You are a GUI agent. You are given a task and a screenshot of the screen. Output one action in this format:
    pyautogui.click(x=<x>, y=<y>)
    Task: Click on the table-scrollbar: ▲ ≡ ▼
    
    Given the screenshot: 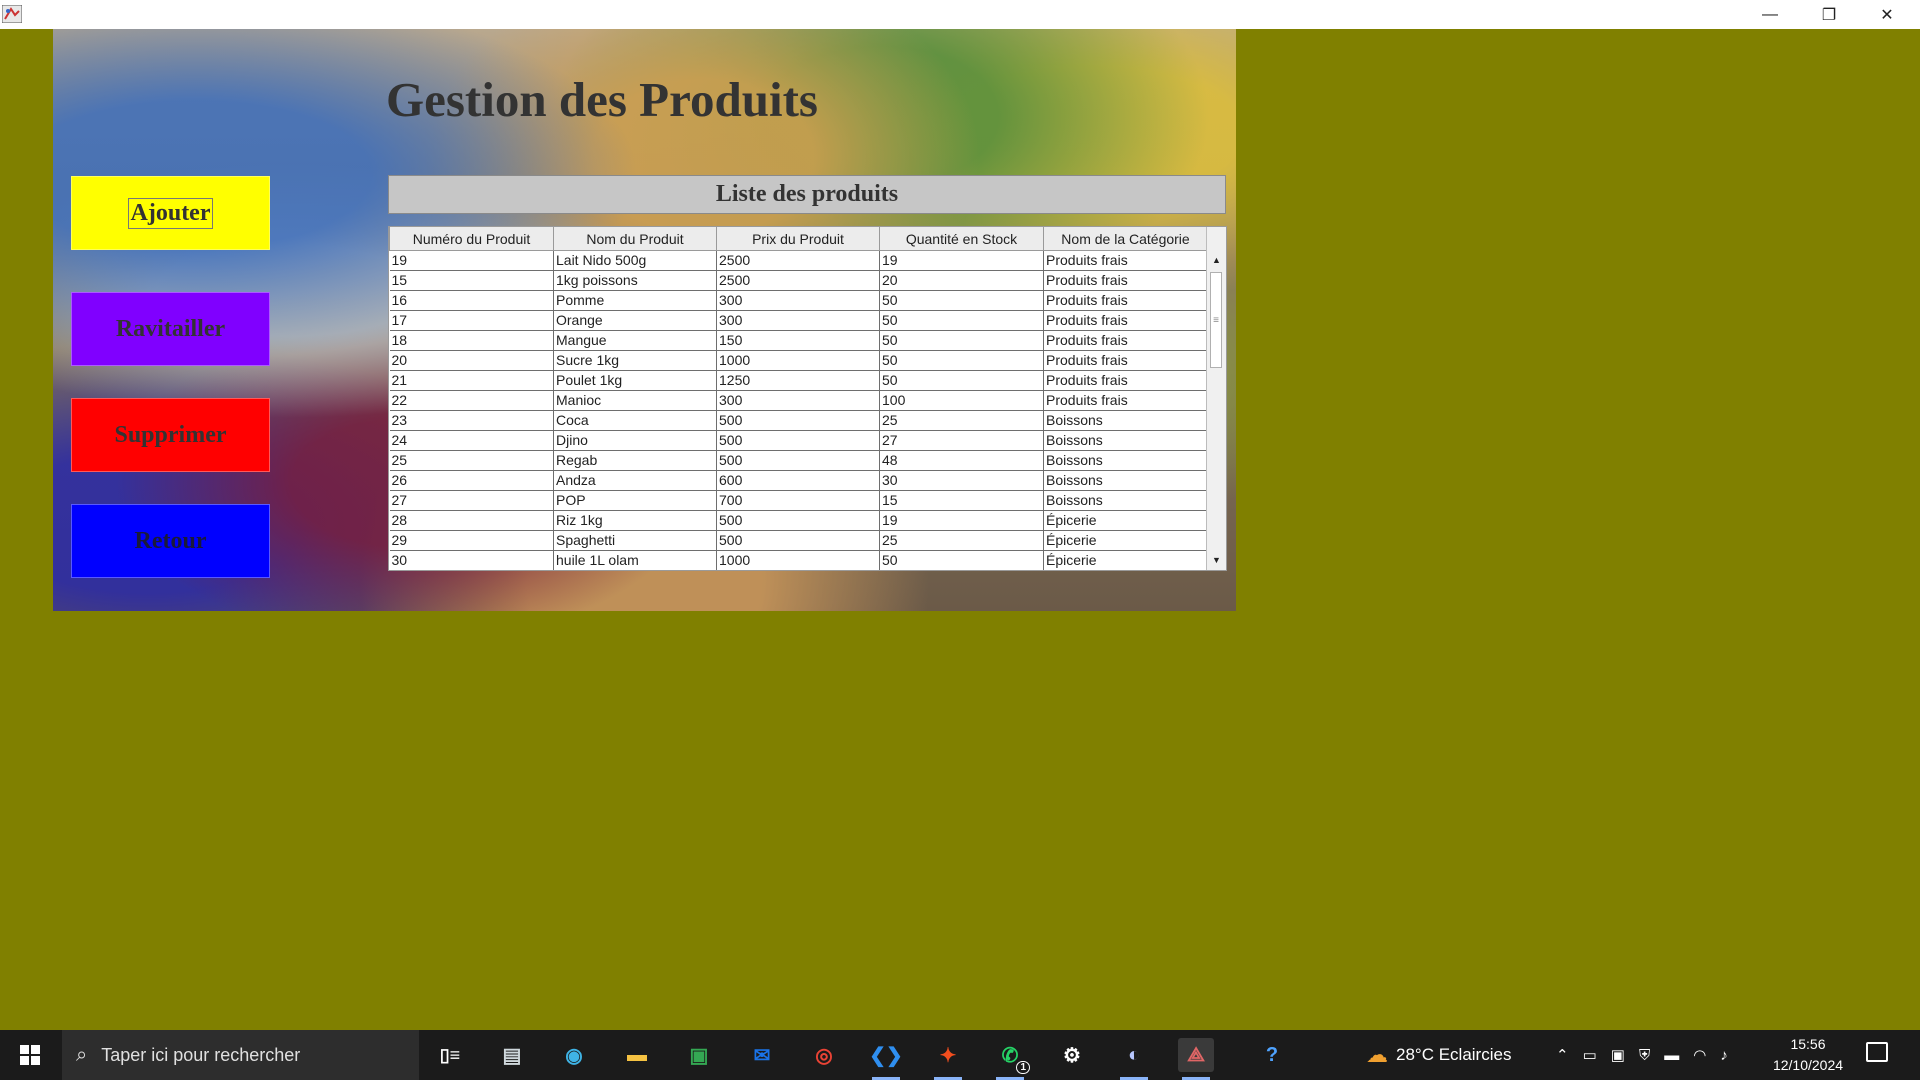 What is the action you would take?
    pyautogui.click(x=1216, y=398)
    